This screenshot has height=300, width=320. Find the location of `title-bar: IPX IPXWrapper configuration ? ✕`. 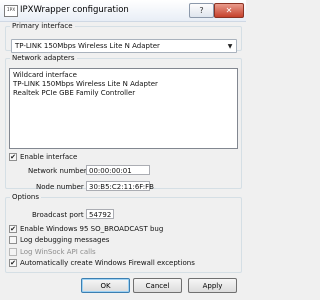

title-bar: IPX IPXWrapper configuration ? ✕ is located at coordinates (123, 11).